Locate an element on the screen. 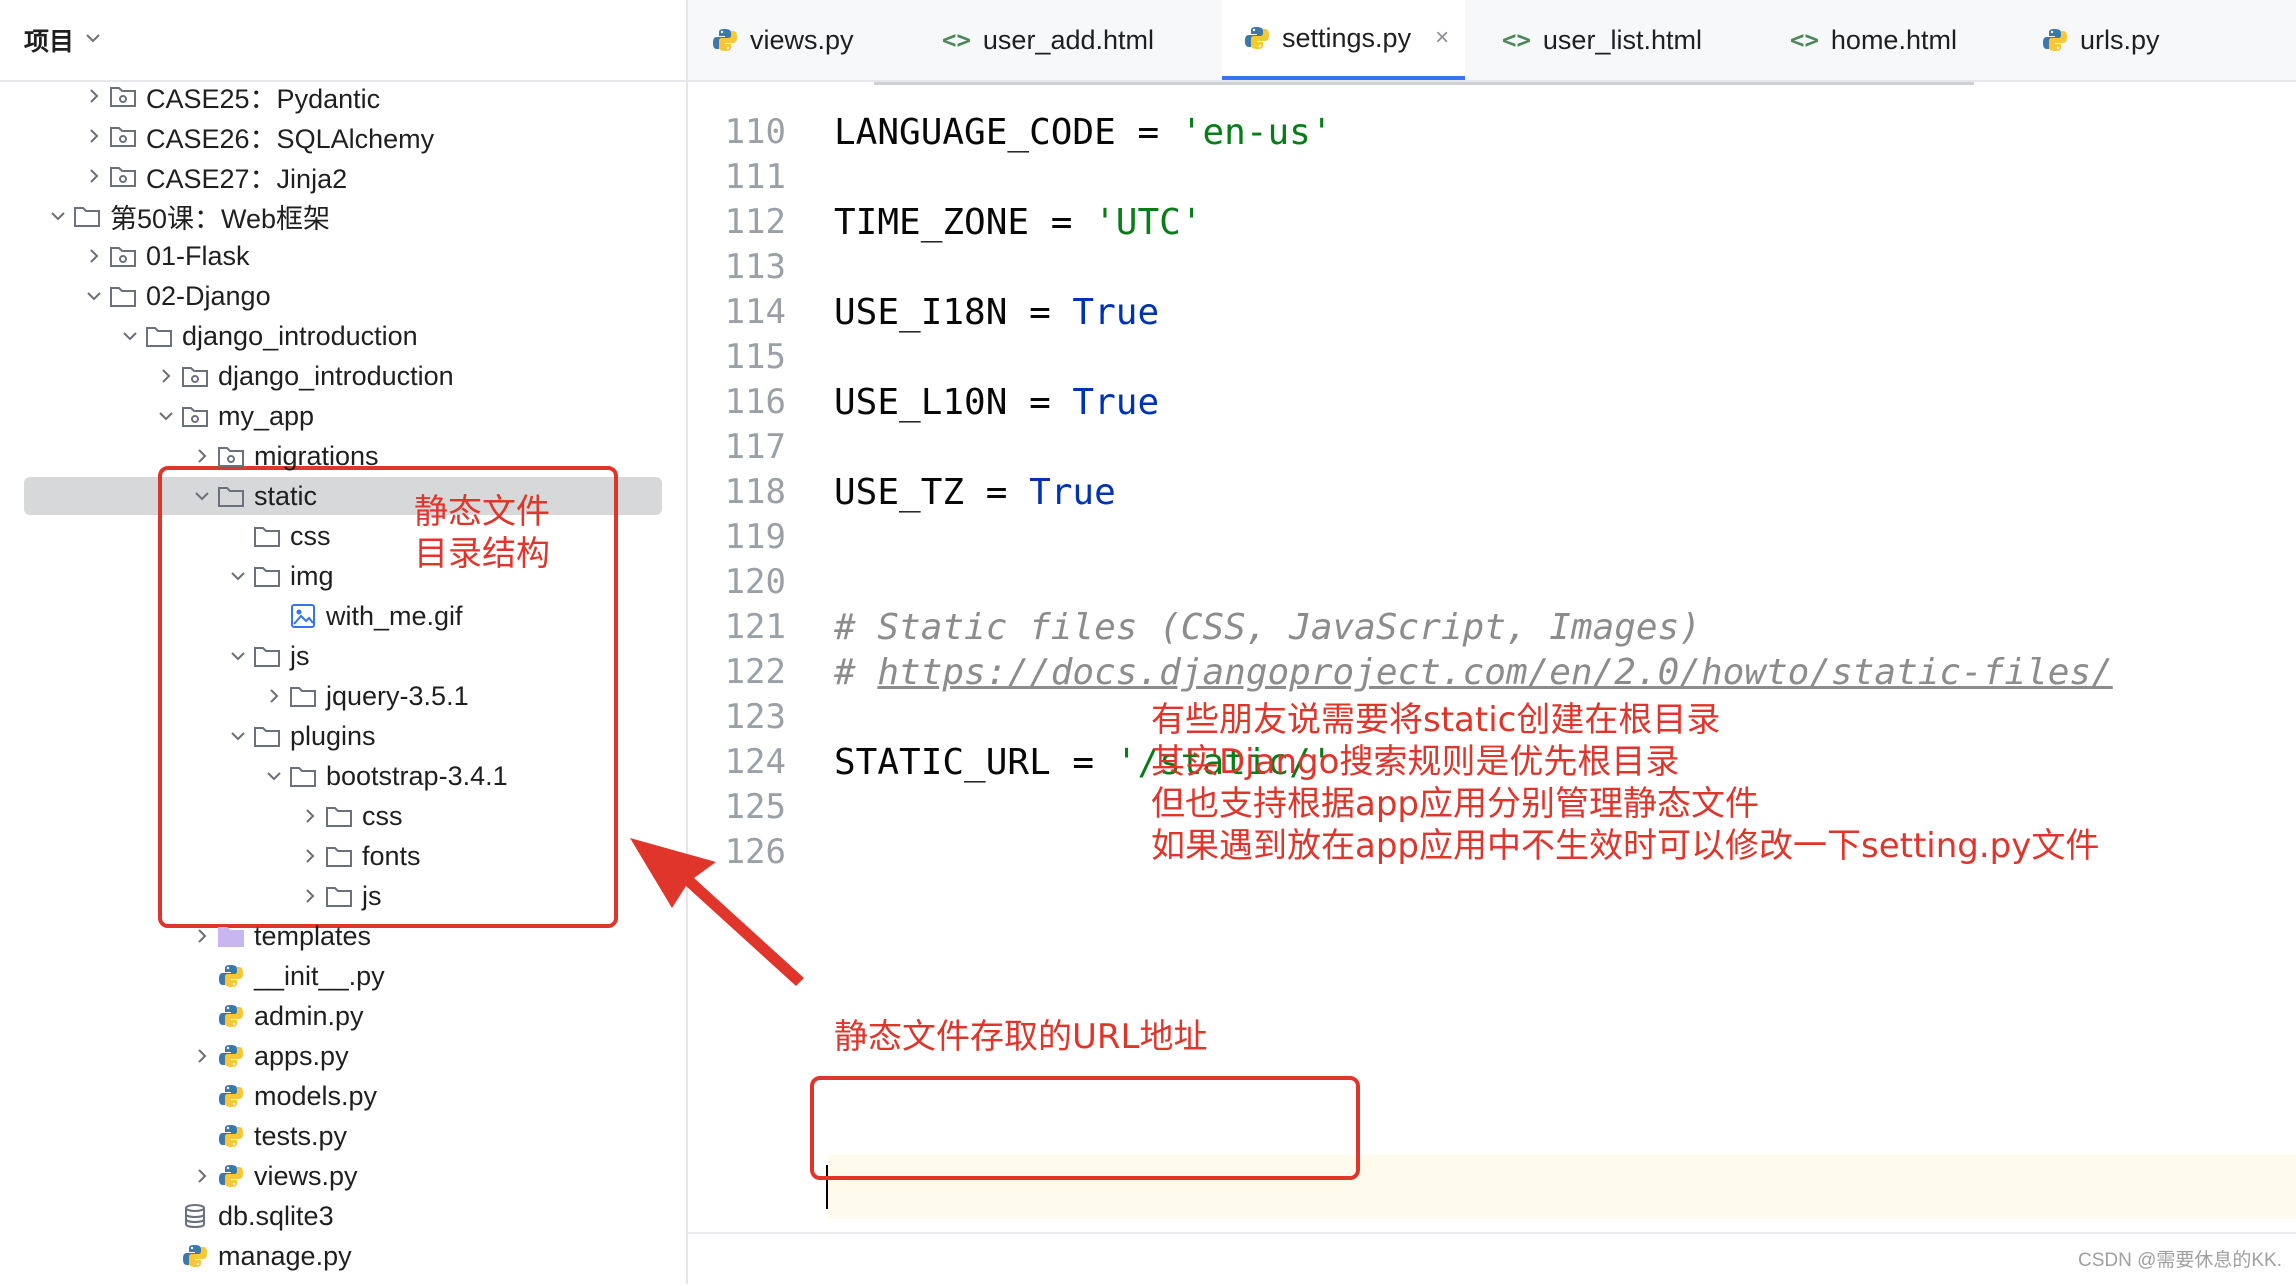 Image resolution: width=2296 pixels, height=1286 pixels. tree-item: my_app is located at coordinates (343, 416).